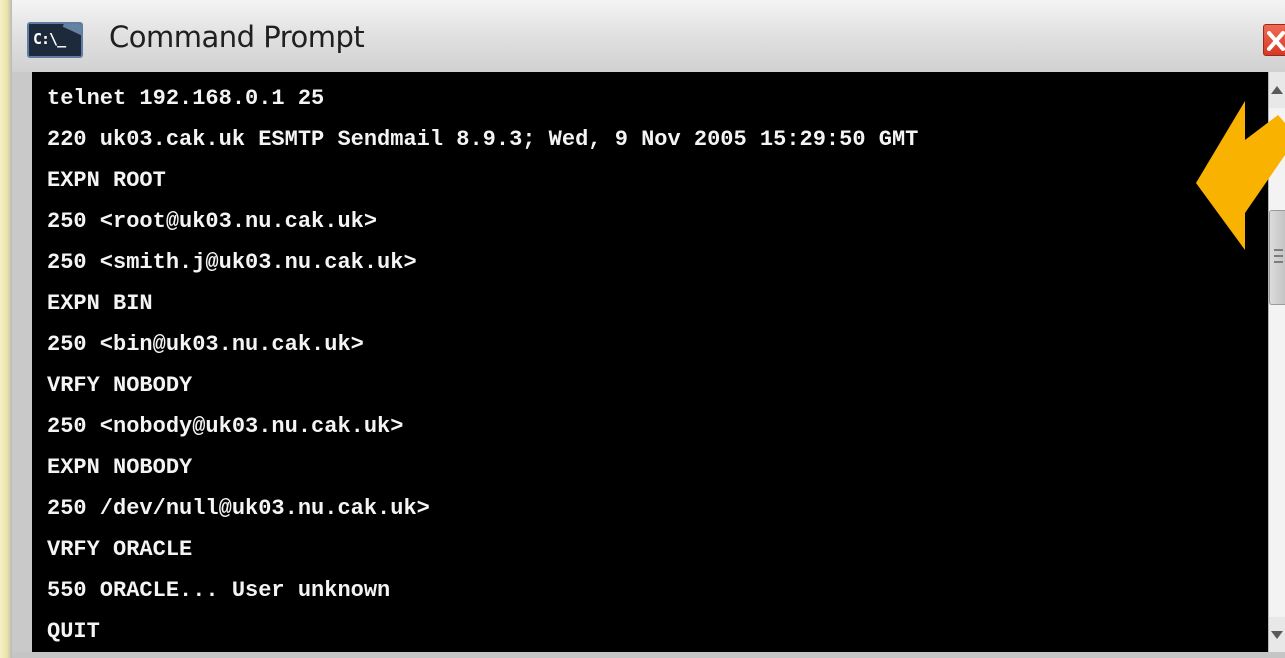  Describe the element at coordinates (212, 221) in the screenshot. I see `console-line: 250 <root@uk03.nu.cak.uk>` at that location.